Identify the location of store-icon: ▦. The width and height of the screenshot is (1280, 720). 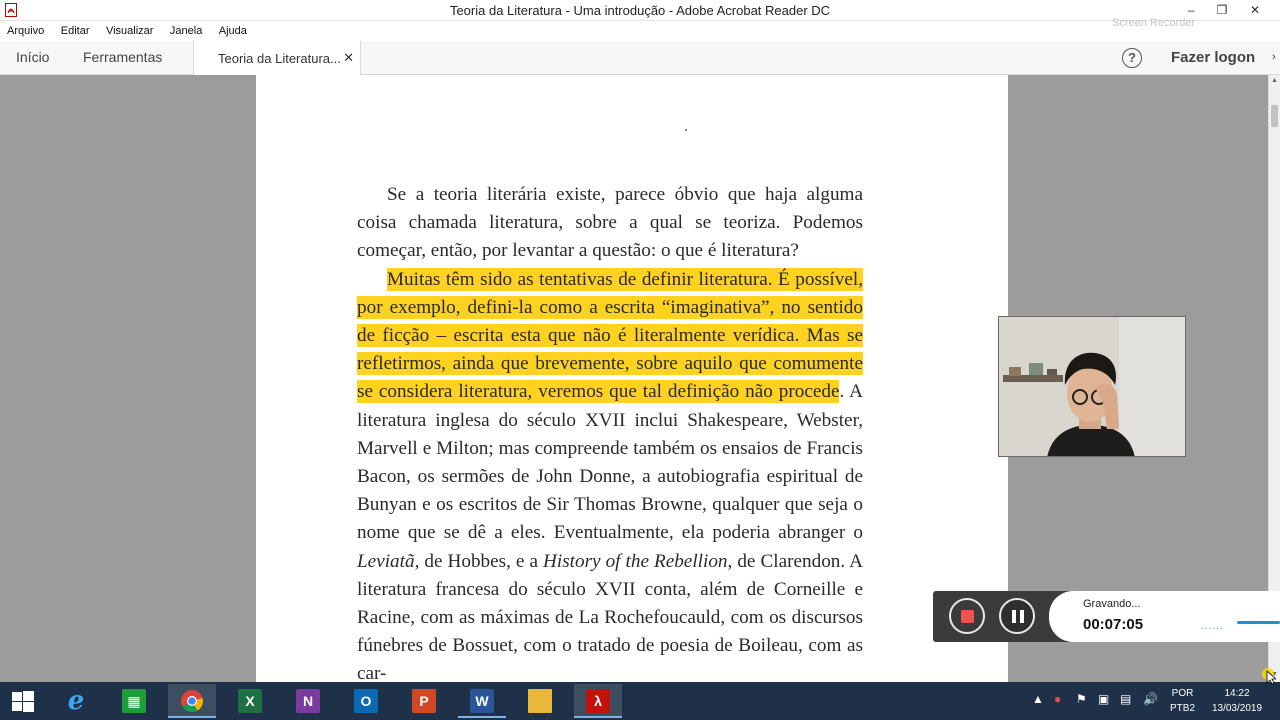
(134, 701).